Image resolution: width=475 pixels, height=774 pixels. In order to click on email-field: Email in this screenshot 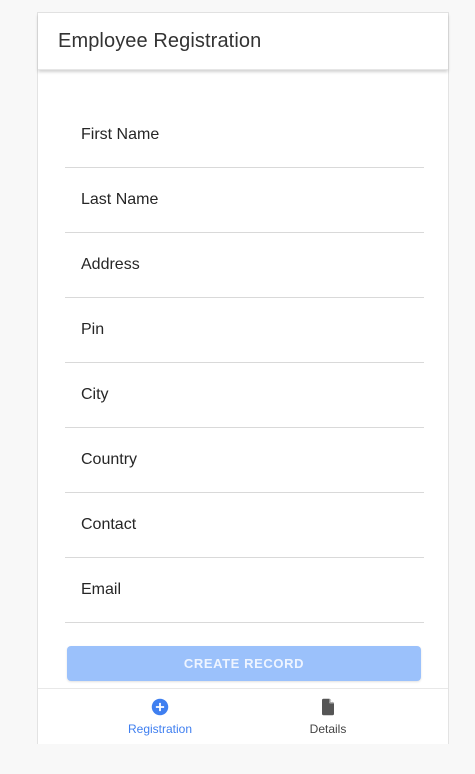, I will do `click(244, 590)`.